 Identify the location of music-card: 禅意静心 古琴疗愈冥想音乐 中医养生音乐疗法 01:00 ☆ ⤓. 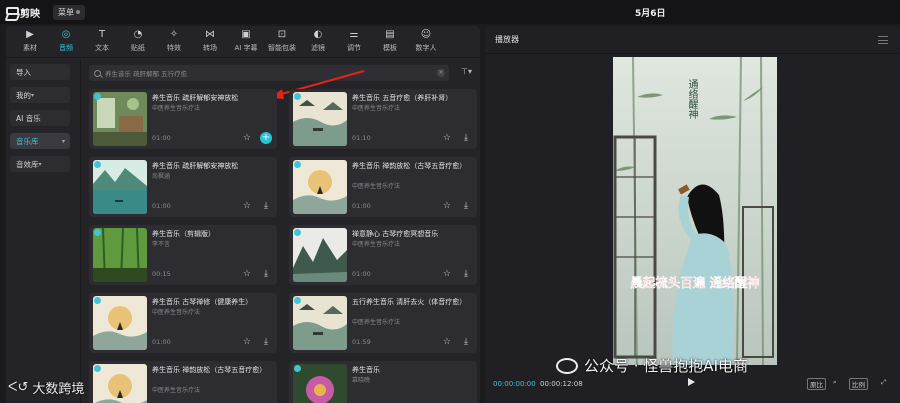
(383, 255).